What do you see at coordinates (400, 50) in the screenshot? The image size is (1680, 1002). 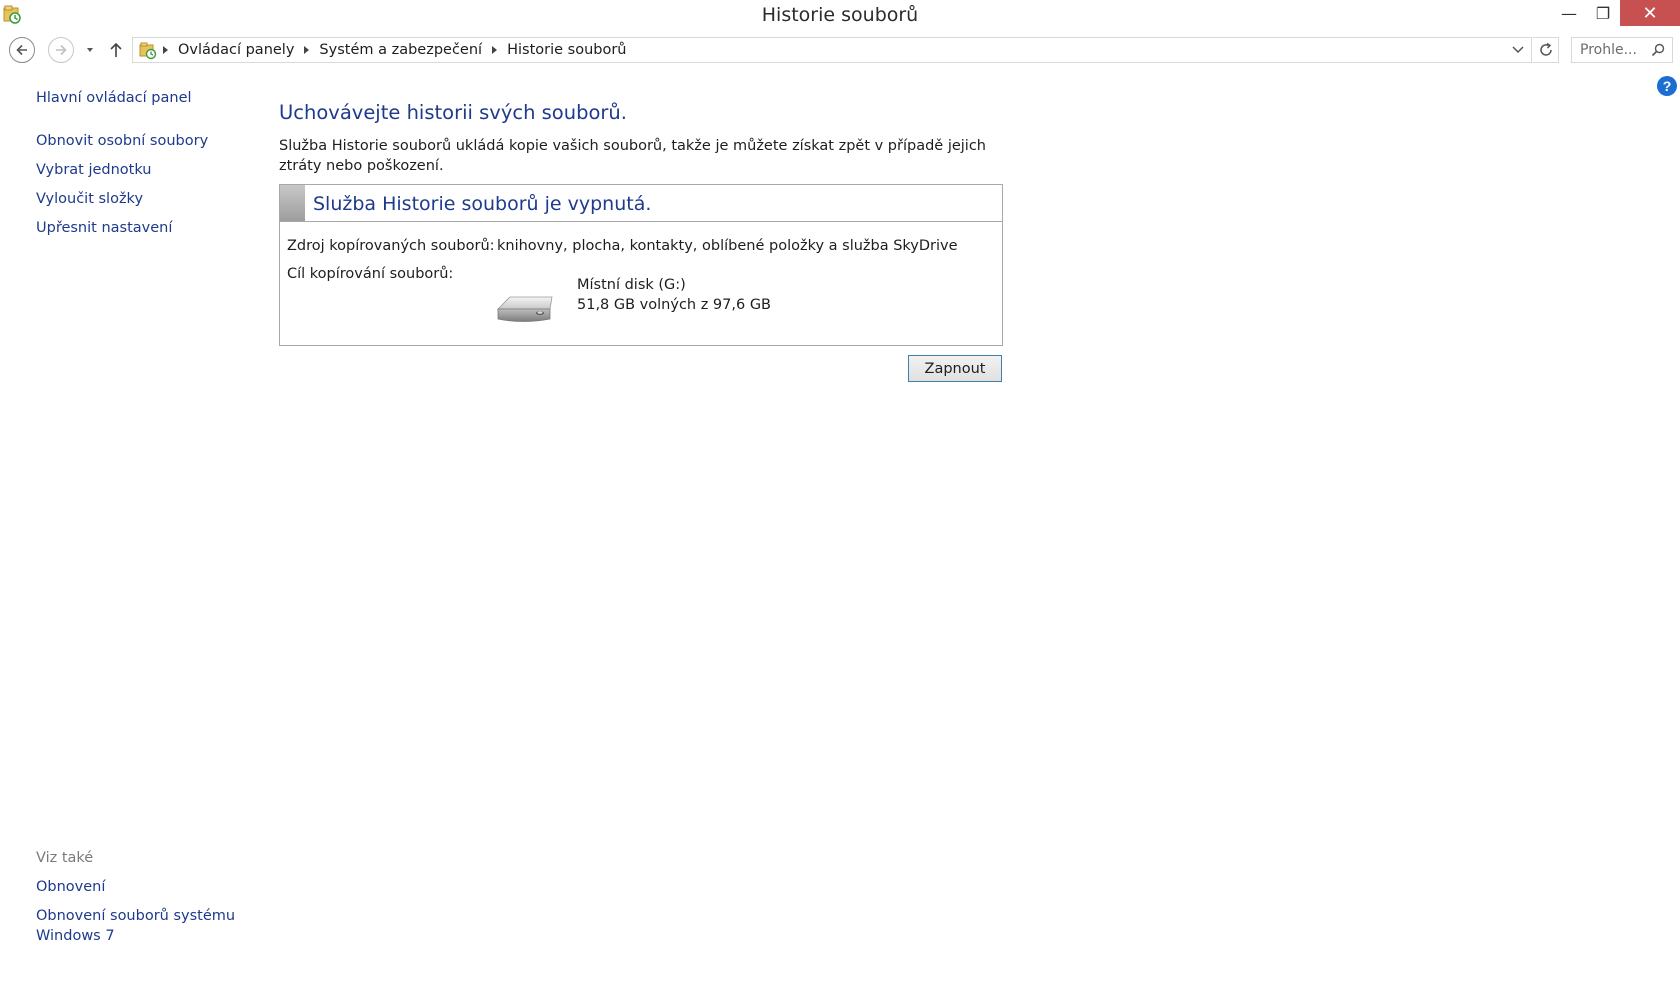 I see `breadcrumb-system-security: Systém a zabezpečení` at bounding box center [400, 50].